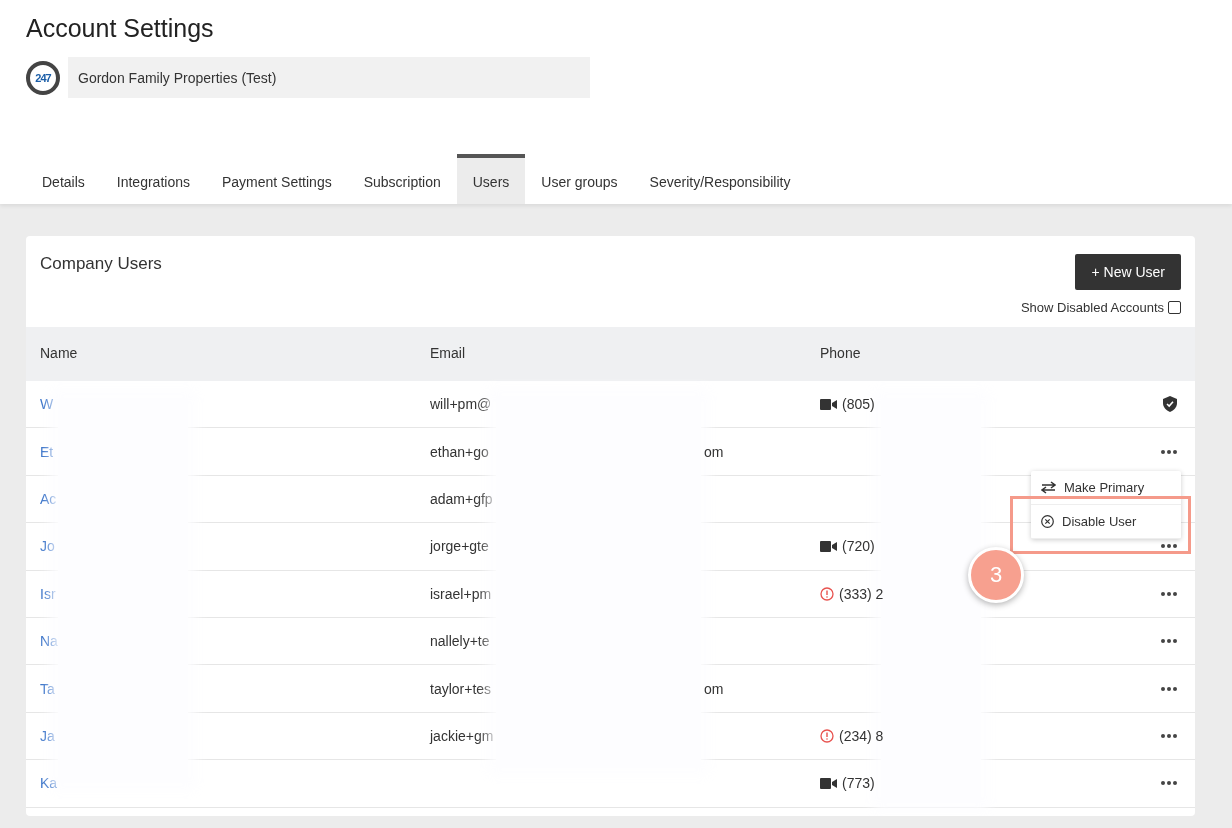 The image size is (1232, 828). Describe the element at coordinates (329, 77) in the screenshot. I see `company-name-field: Gordon Family Properties (Test)` at that location.